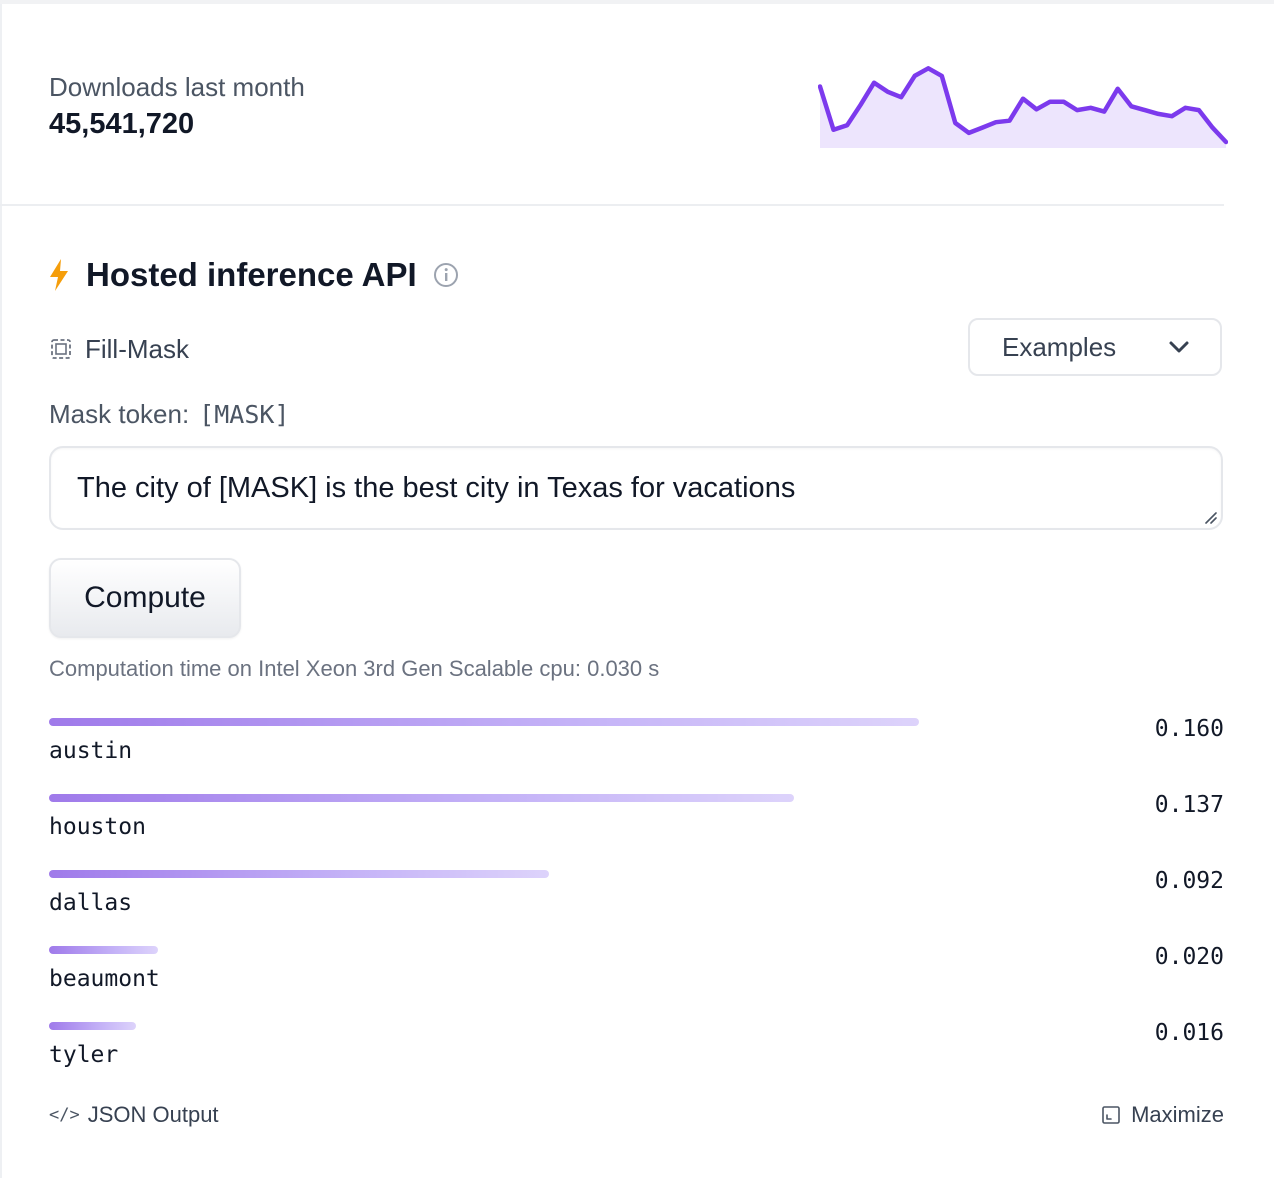  Describe the element at coordinates (137, 348) in the screenshot. I see `task-label: Fill-Mask` at that location.